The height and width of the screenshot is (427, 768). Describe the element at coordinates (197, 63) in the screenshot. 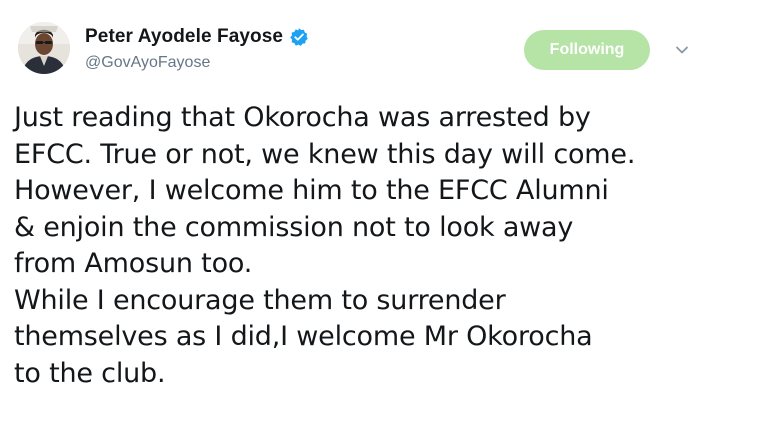

I see `user-handle: @GovAyoFayose` at that location.